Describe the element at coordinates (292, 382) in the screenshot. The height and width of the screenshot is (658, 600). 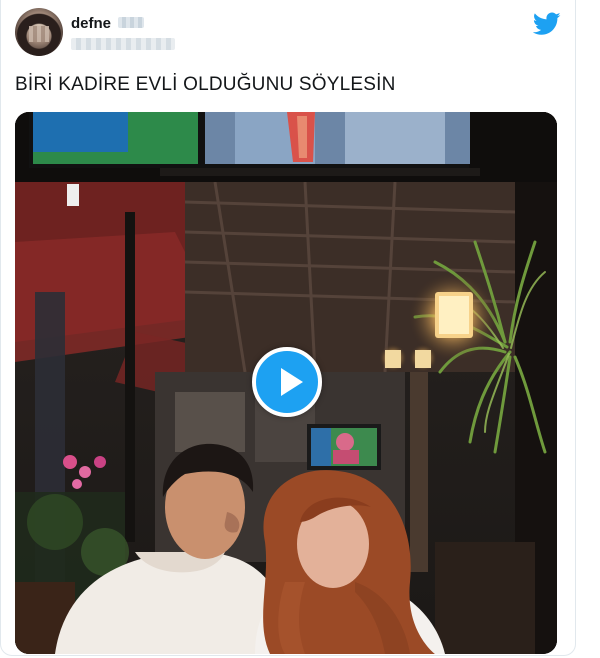
I see `play-icon` at that location.